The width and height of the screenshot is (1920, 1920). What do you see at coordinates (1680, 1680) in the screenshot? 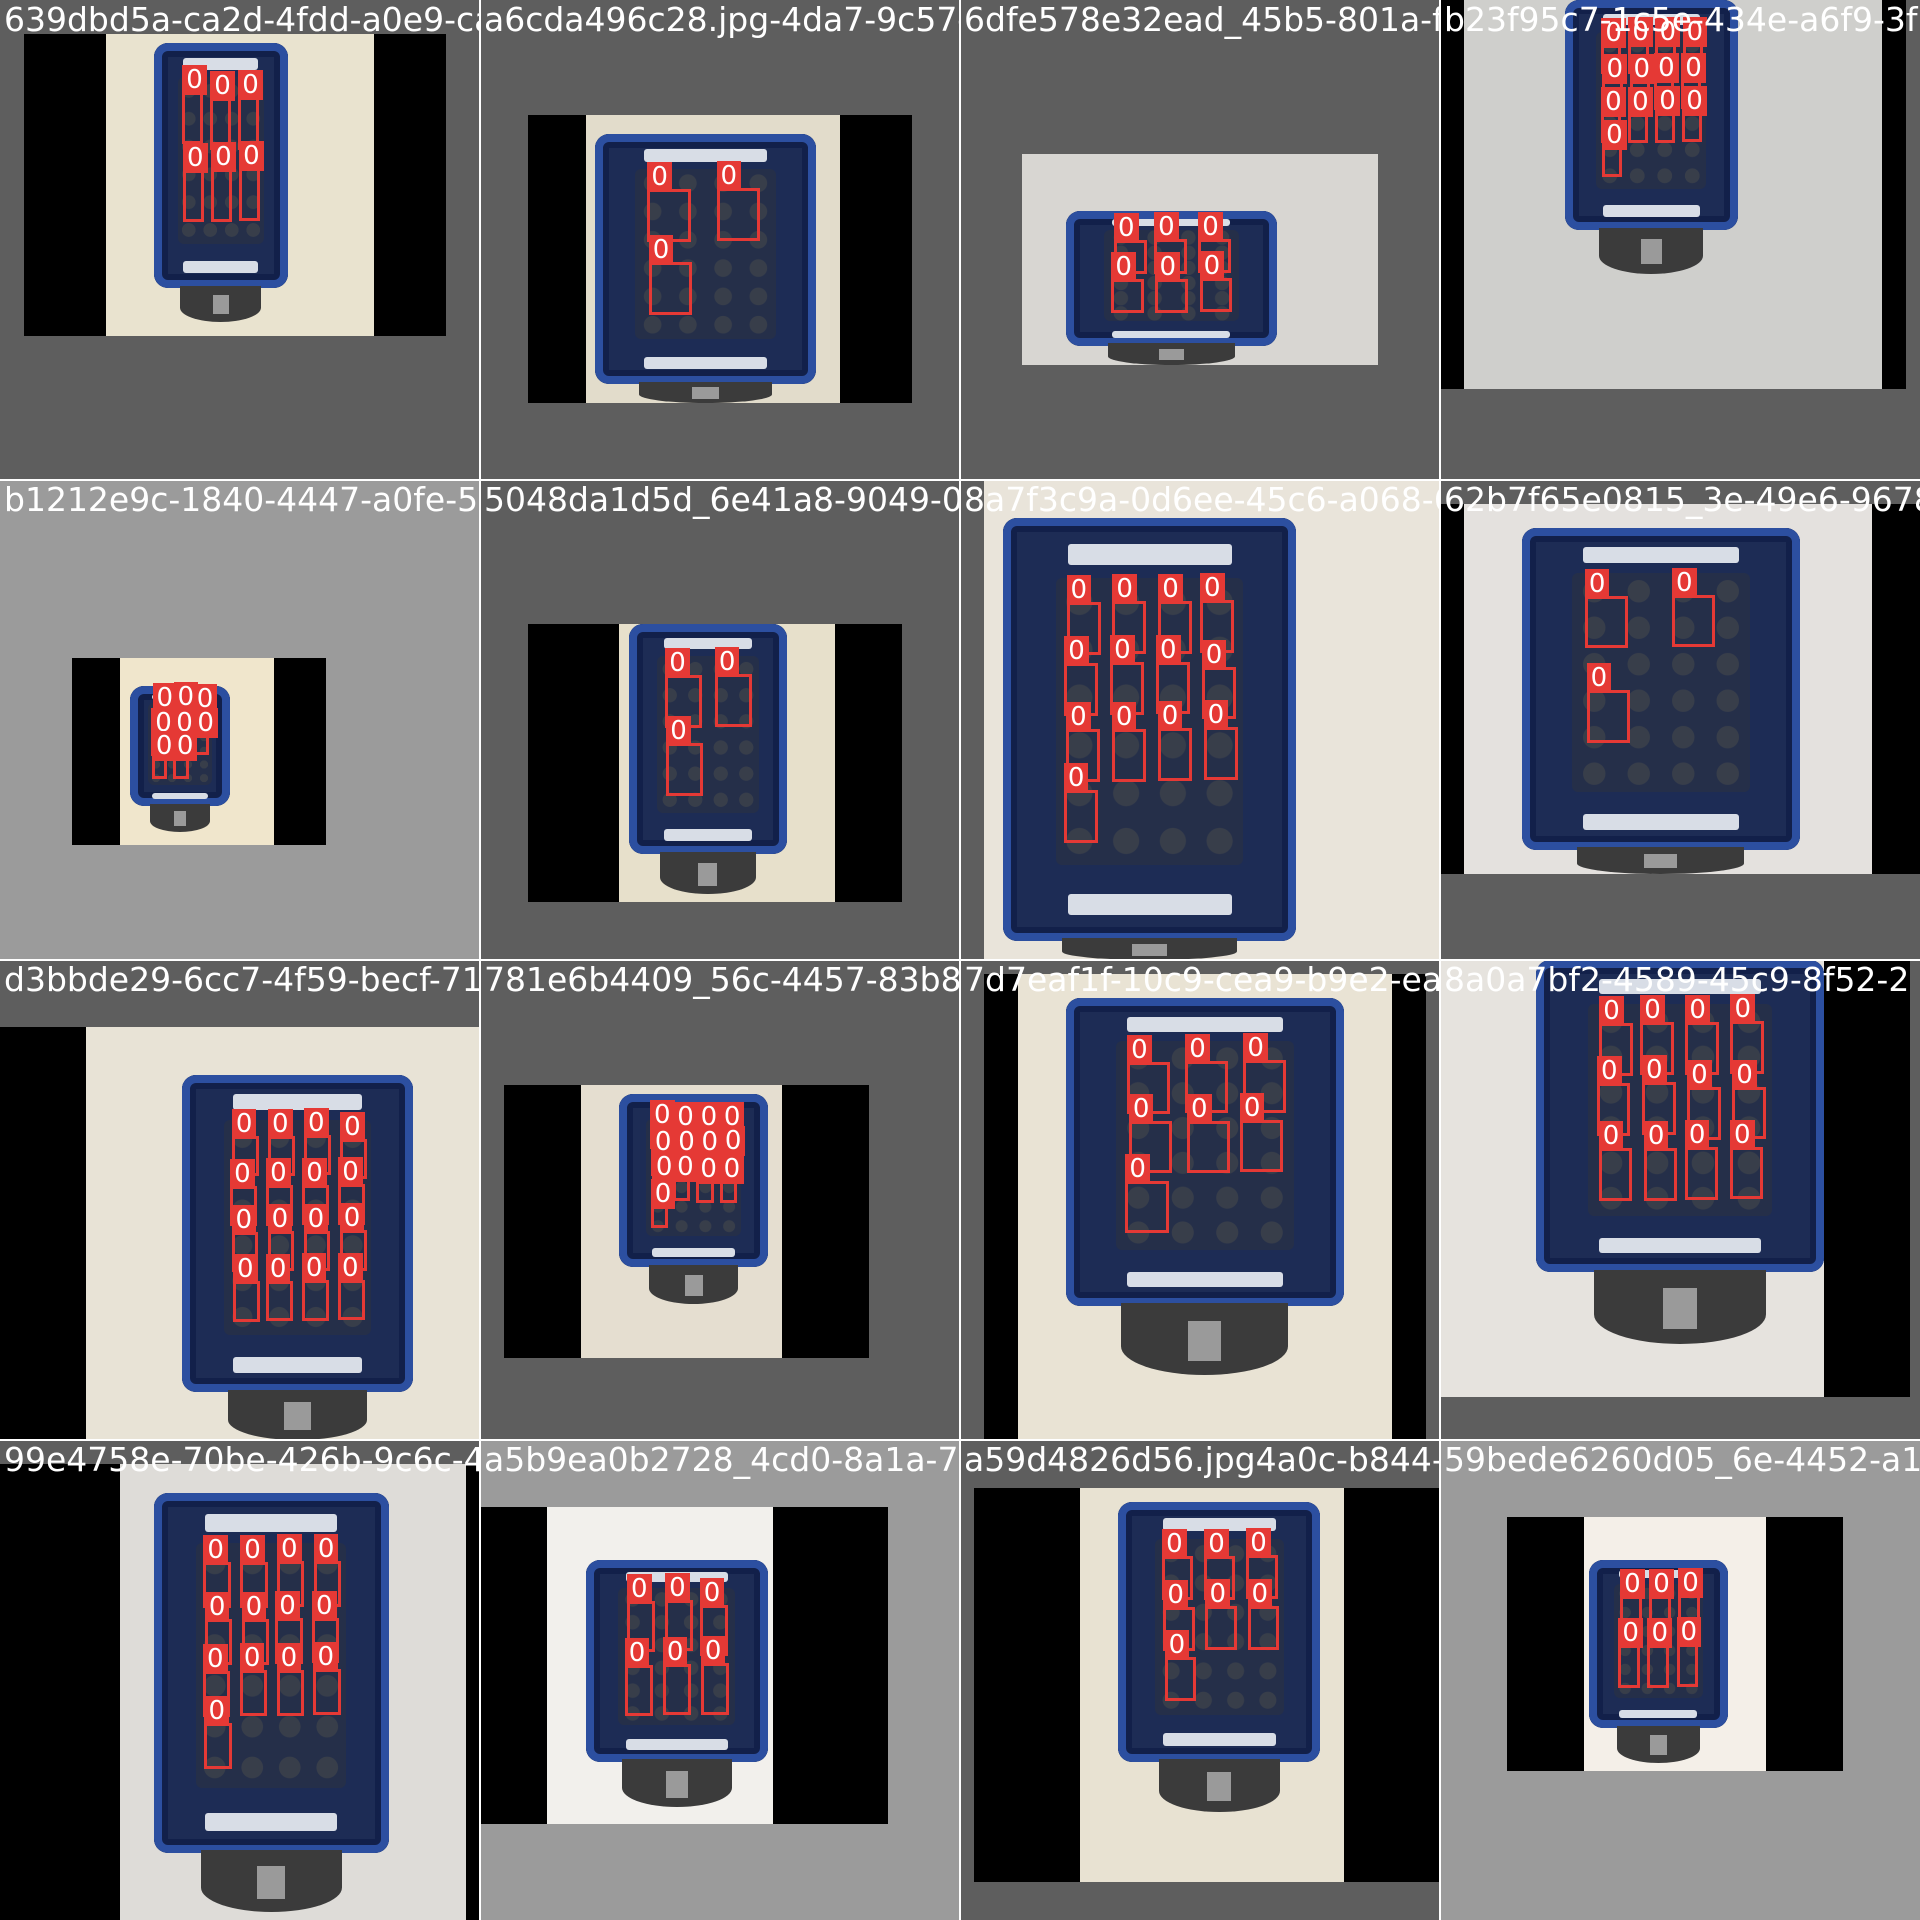
I see `mosaic-tile: 00000059bede6260d05_6e-4452-a1b3-` at bounding box center [1680, 1680].